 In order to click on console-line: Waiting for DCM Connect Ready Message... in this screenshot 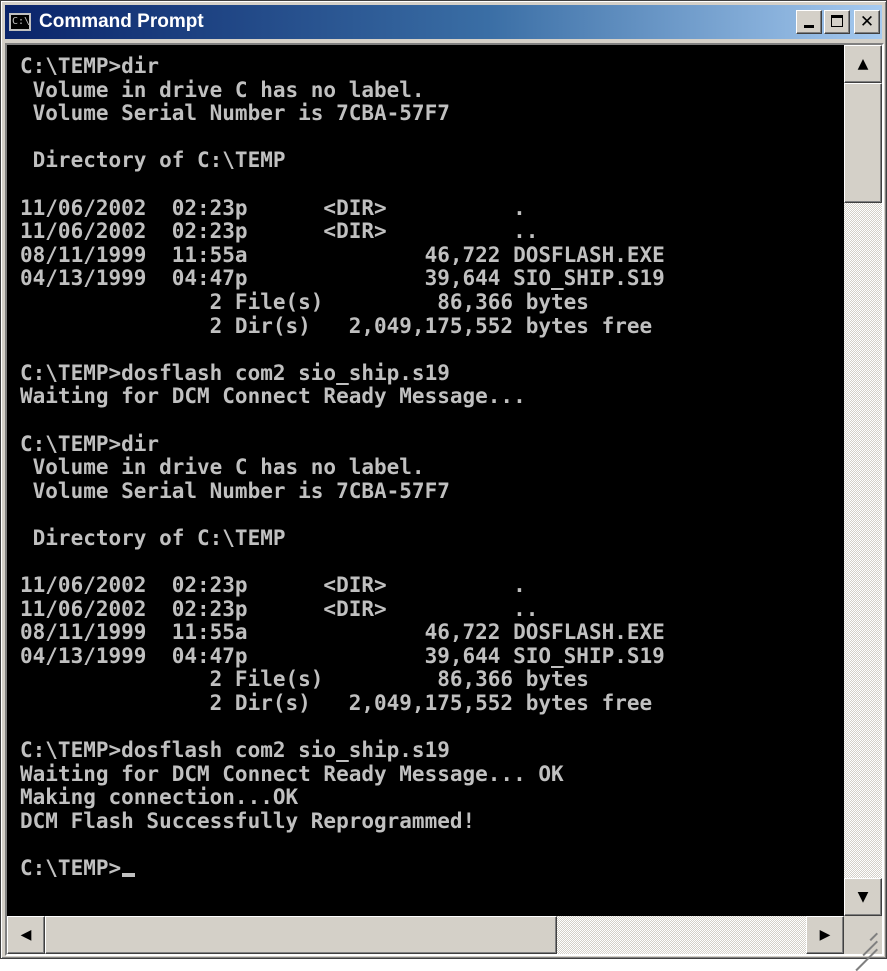, I will do `click(273, 396)`.